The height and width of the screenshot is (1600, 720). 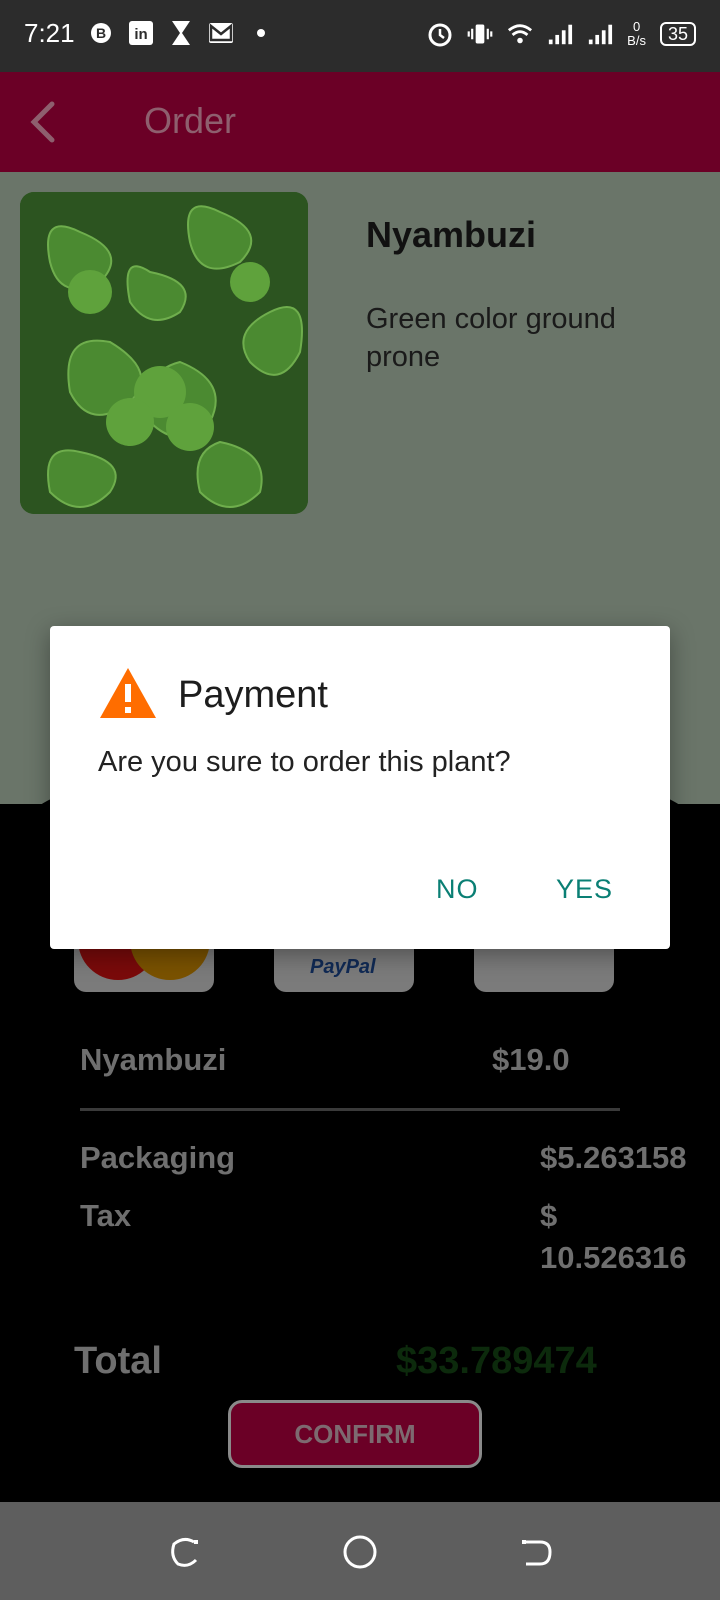 What do you see at coordinates (677, 34) in the screenshot?
I see `battery-indicator: 35` at bounding box center [677, 34].